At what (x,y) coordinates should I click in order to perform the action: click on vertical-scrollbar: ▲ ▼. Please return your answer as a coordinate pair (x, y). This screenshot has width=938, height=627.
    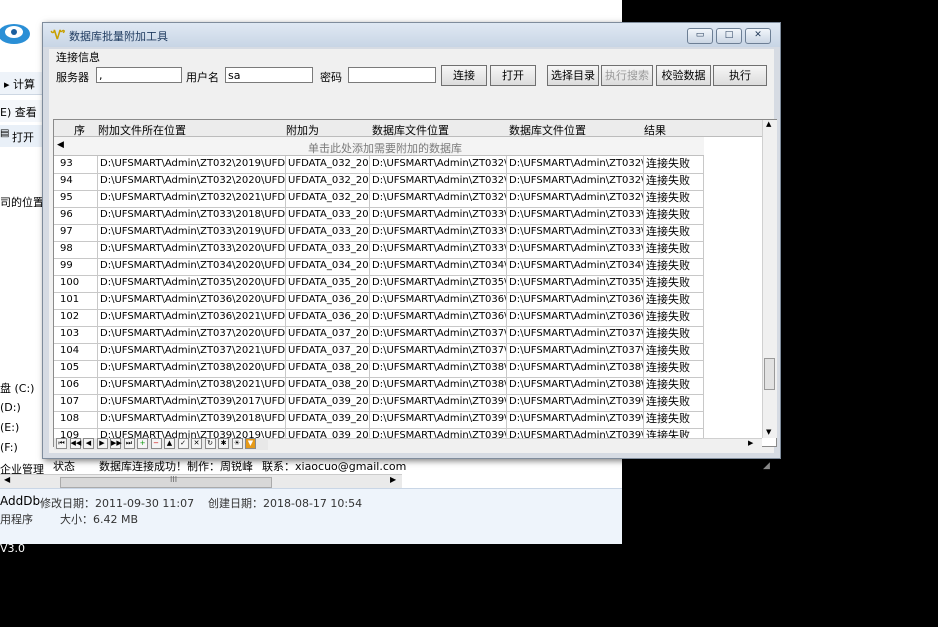
    Looking at the image, I should click on (769, 279).